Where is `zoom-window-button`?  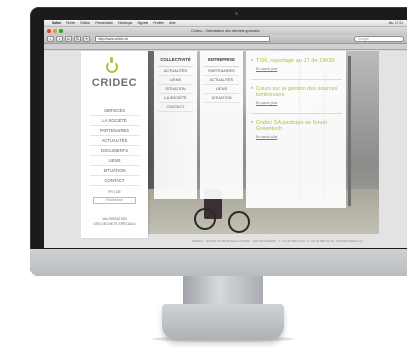 zoom-window-button is located at coordinates (61, 31).